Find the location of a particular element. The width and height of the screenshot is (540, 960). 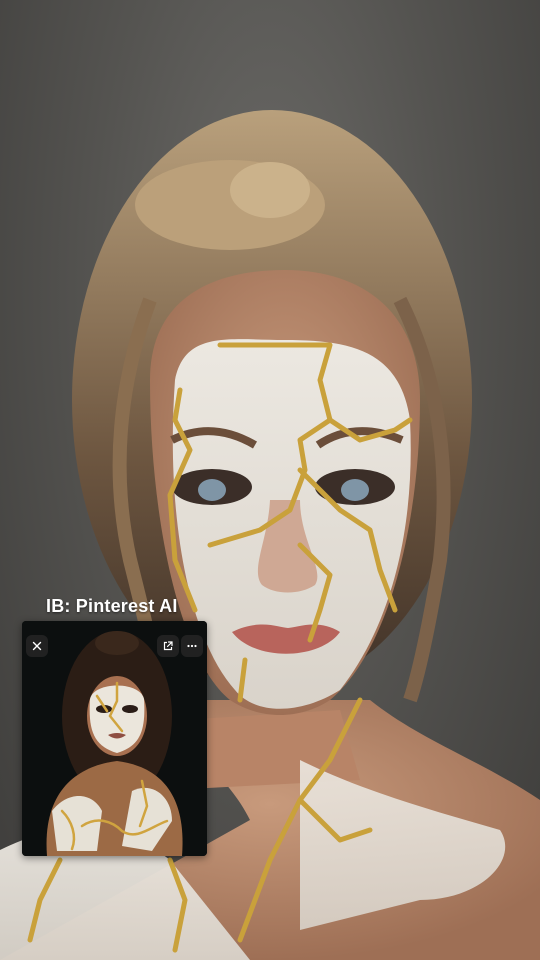

open-external-icon is located at coordinates (168, 646).